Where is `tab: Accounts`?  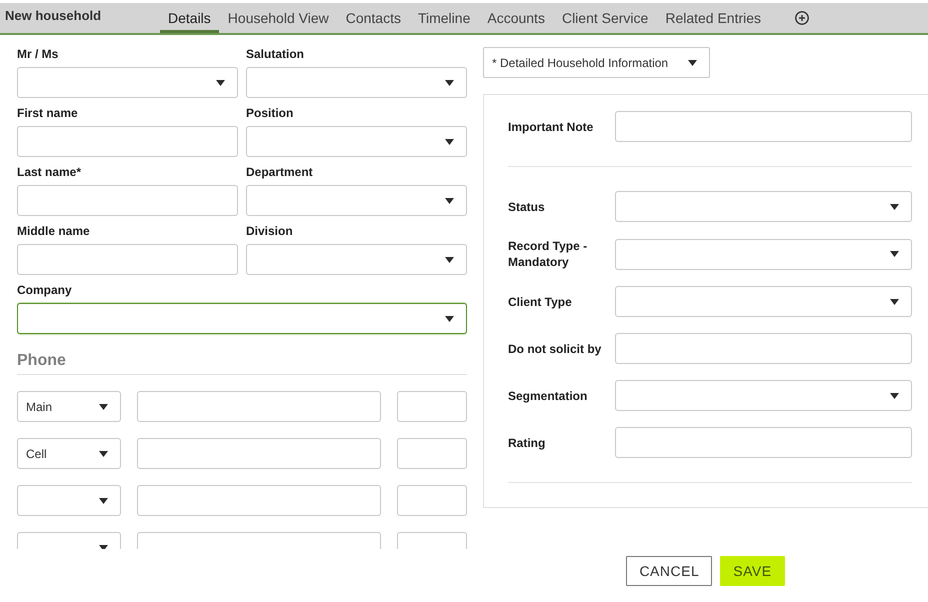
tab: Accounts is located at coordinates (516, 18).